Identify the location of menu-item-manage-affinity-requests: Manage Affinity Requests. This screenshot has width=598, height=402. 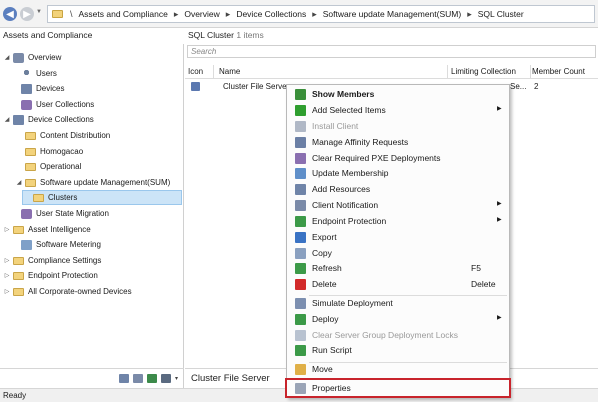
(398, 142).